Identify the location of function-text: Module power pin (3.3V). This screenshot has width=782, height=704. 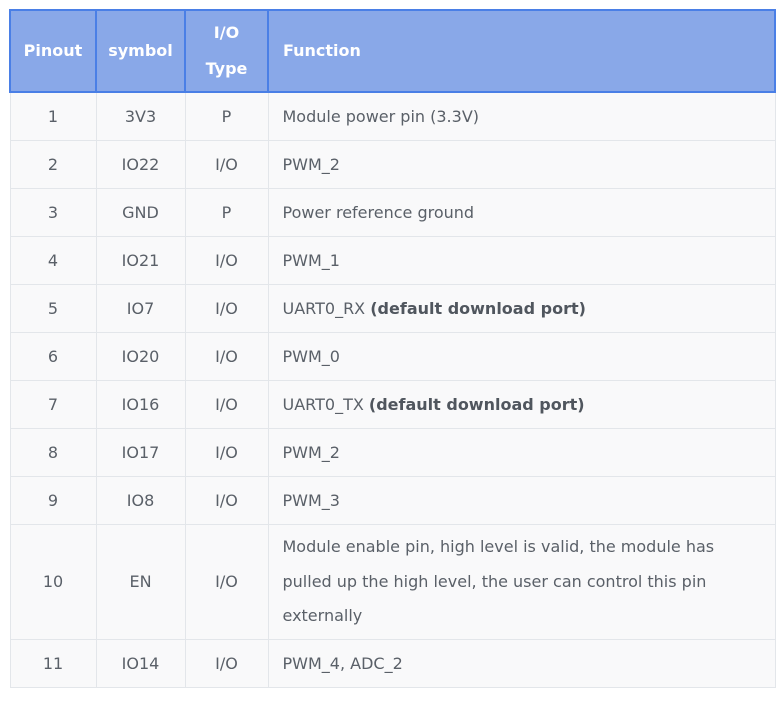
(381, 116).